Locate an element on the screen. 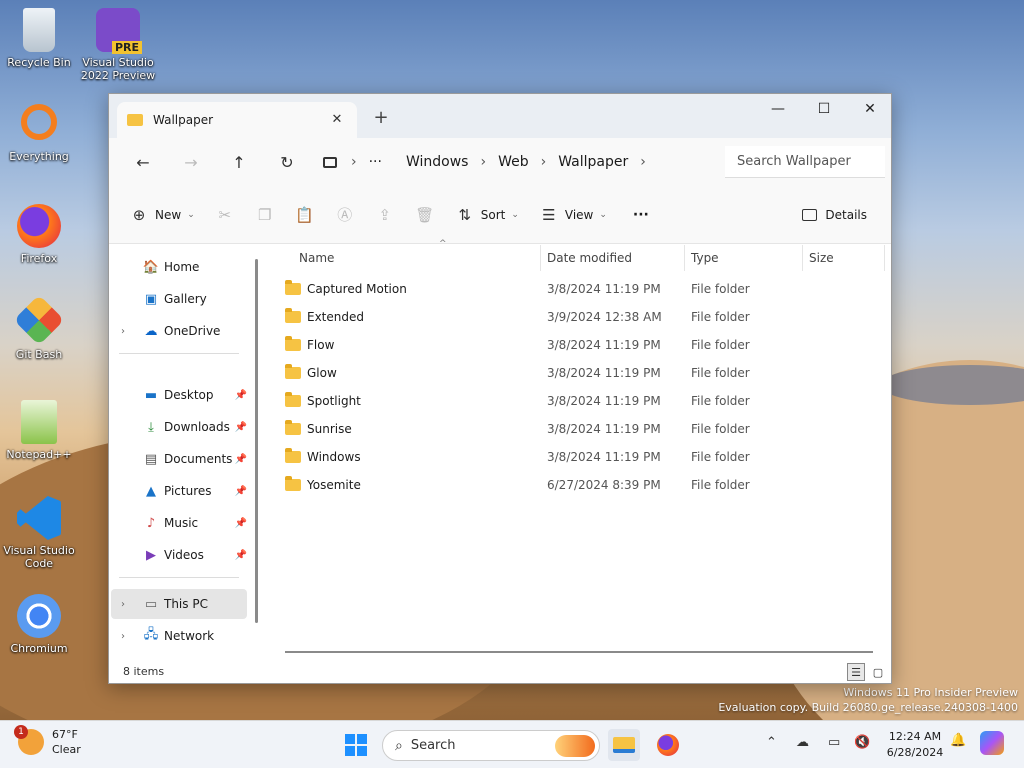  nav-label: Gallery is located at coordinates (185, 299).